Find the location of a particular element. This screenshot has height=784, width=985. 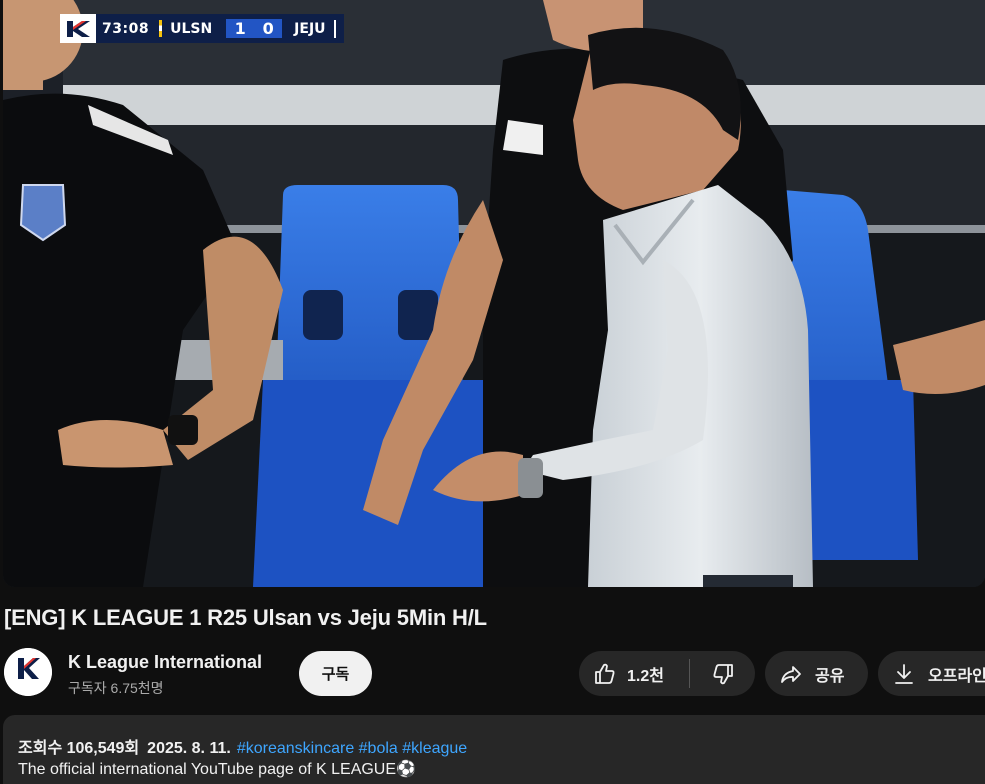

like-dislike-group: 1.2천 is located at coordinates (667, 673).